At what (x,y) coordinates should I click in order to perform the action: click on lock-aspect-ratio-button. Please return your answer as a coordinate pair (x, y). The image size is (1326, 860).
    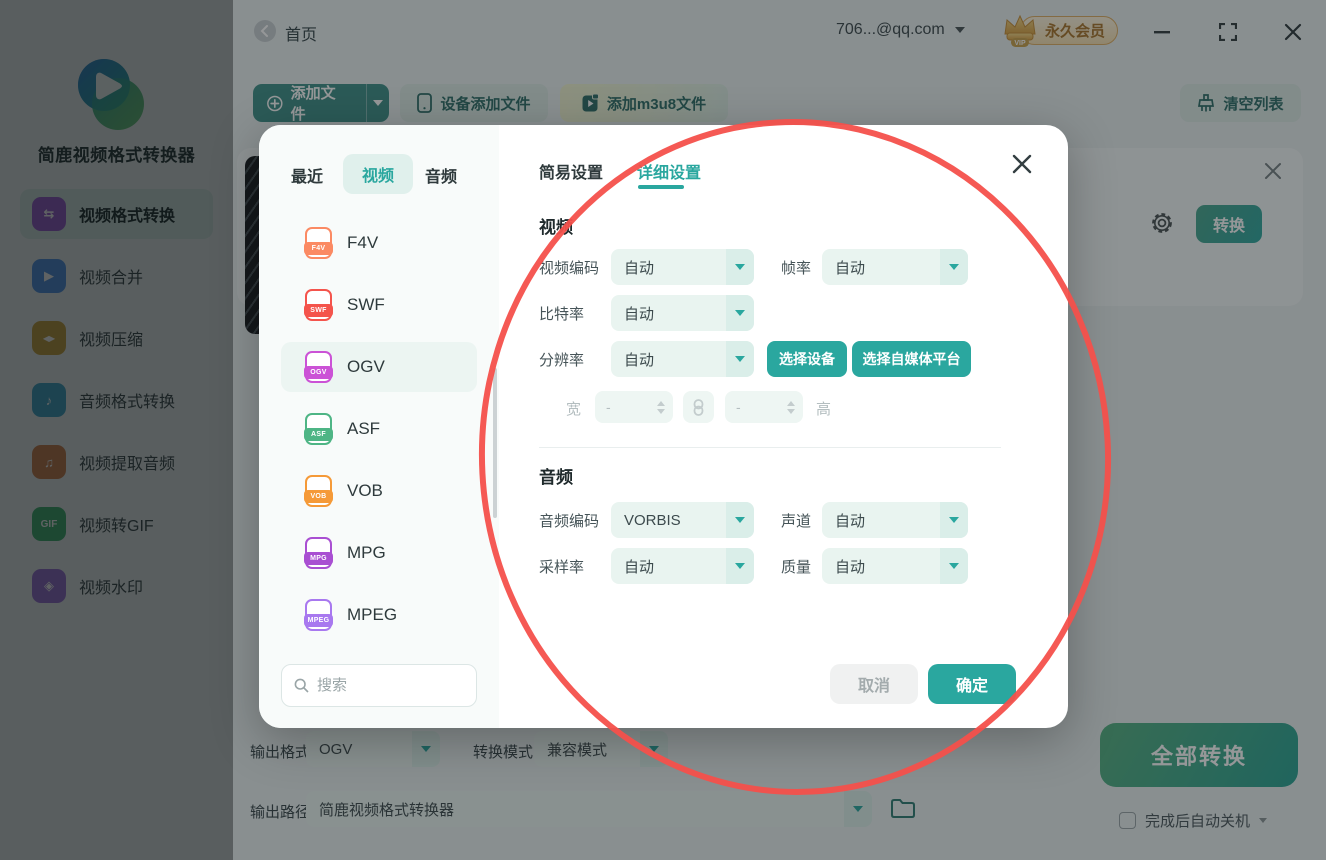
    Looking at the image, I should click on (698, 407).